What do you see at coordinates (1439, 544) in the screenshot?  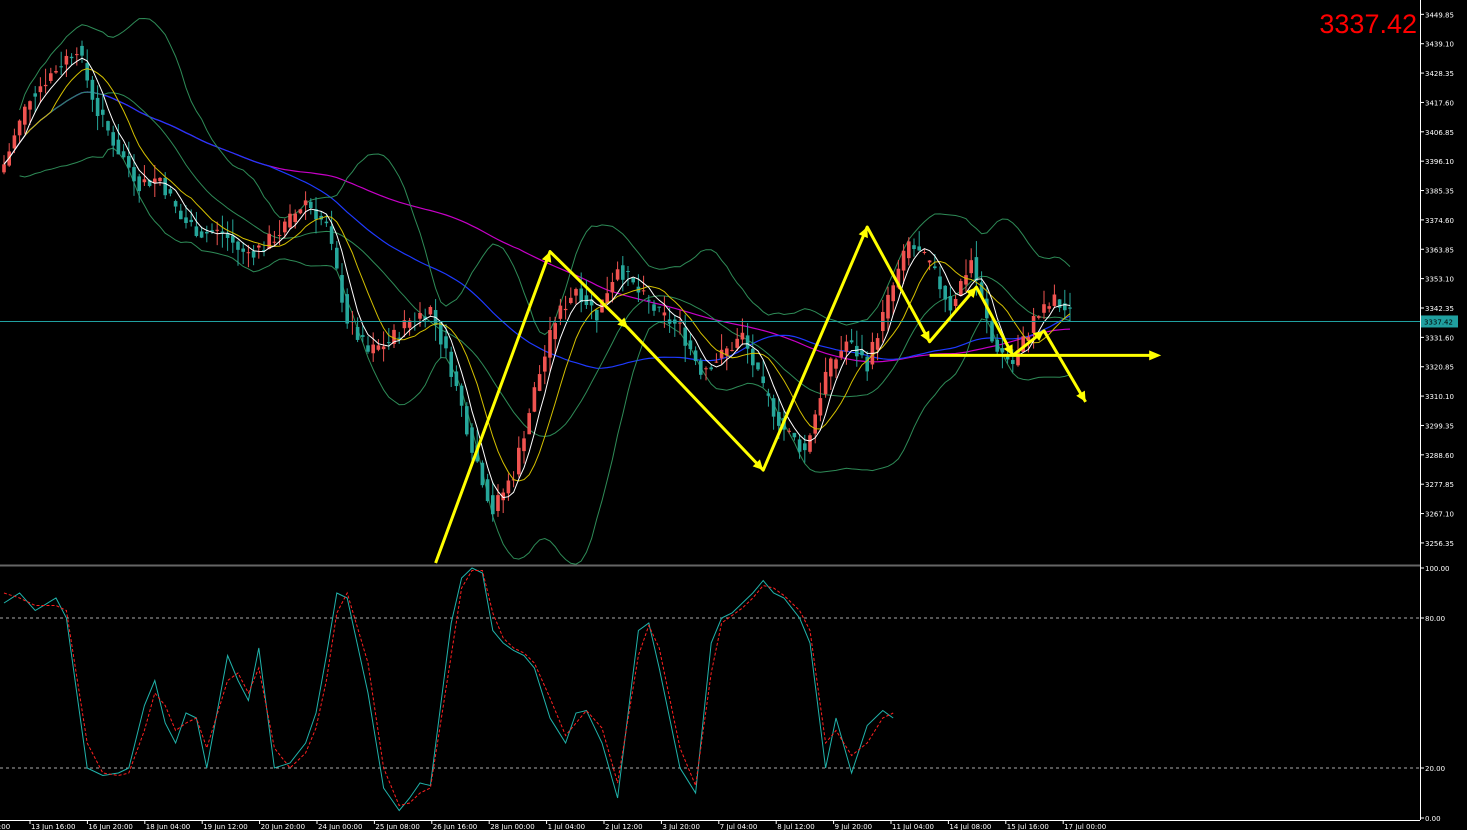 I see `price-tick-label: 3256.35` at bounding box center [1439, 544].